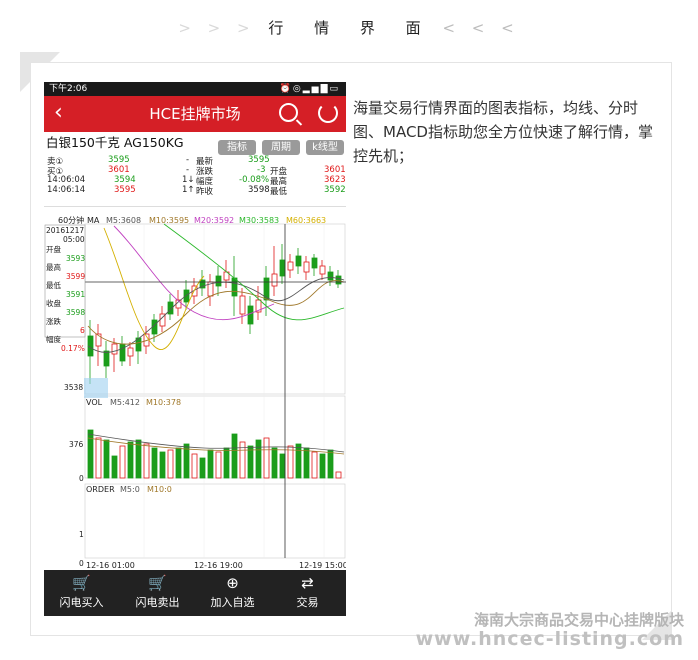  Describe the element at coordinates (74, 239) in the screenshot. I see `info-time: 05:00` at that location.